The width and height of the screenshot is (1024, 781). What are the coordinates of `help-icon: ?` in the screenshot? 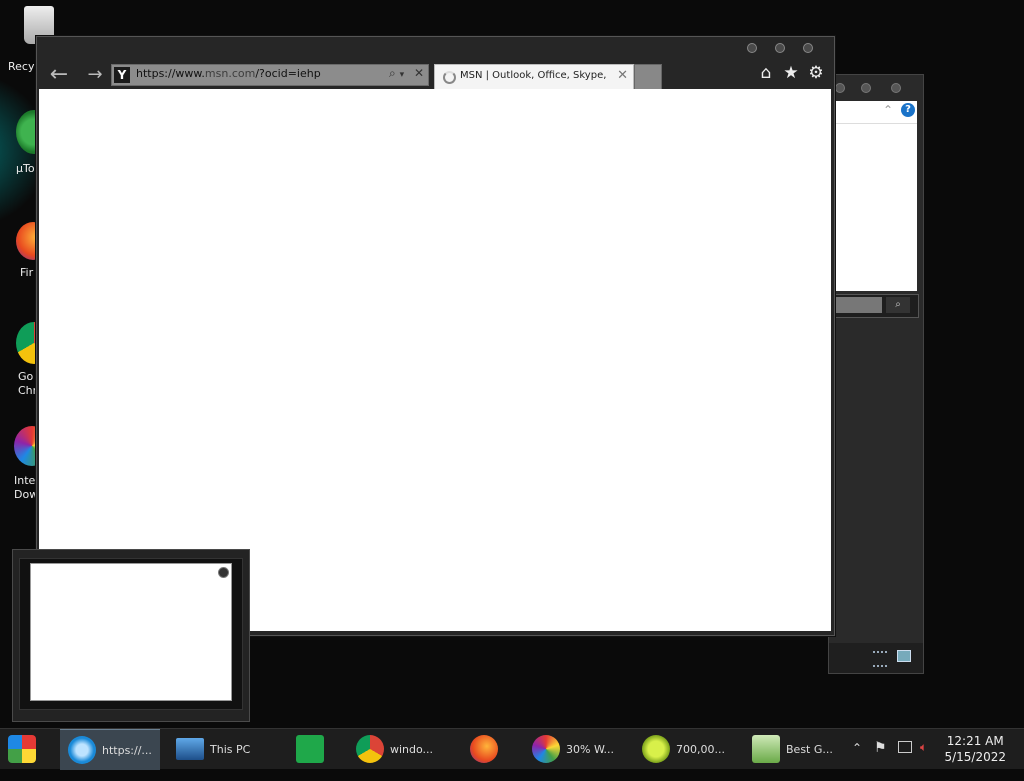 It's located at (908, 110).